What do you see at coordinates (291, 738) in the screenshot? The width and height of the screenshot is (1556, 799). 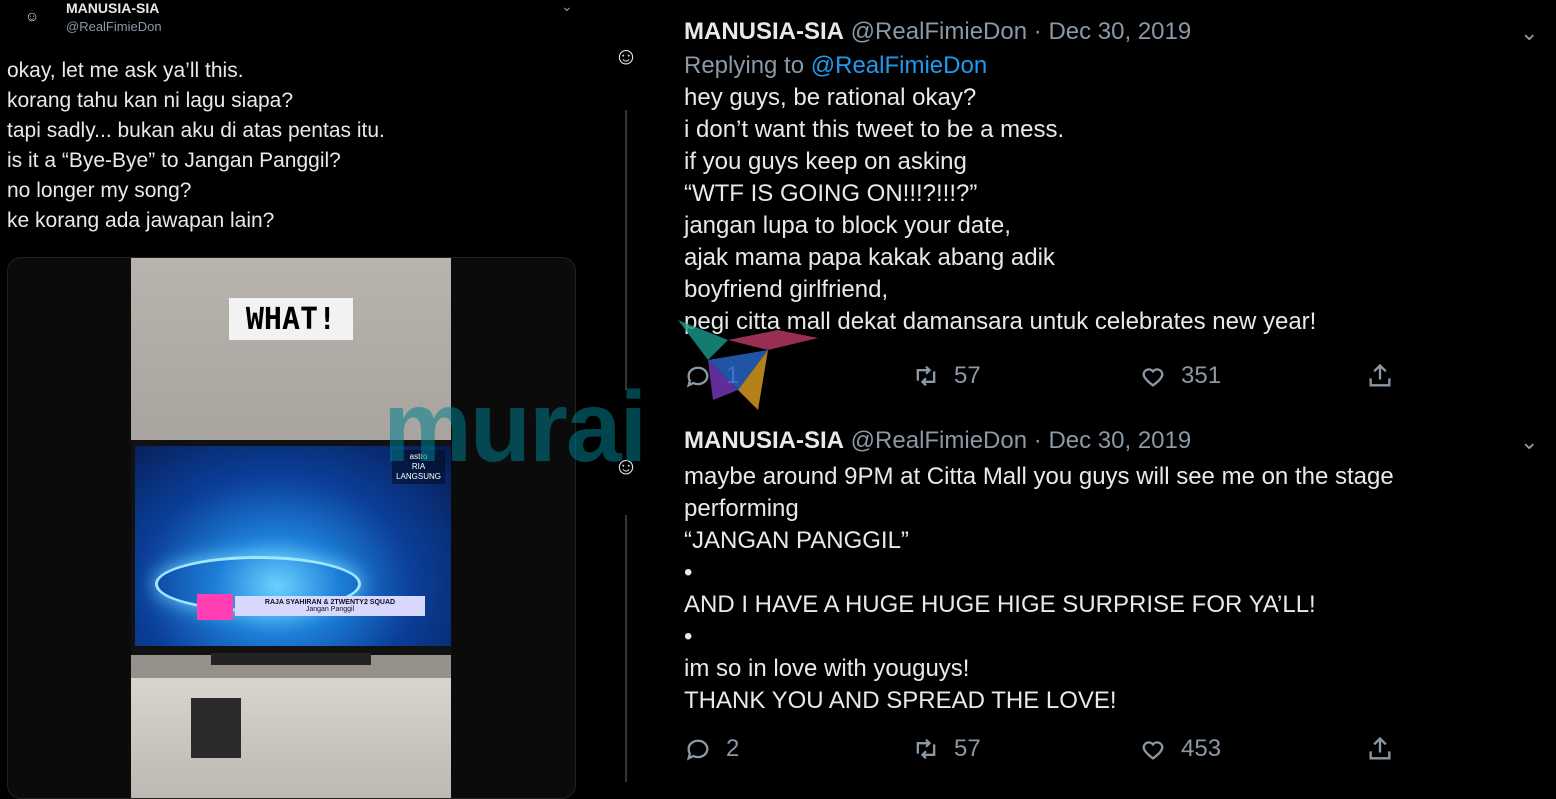 I see `shelf` at bounding box center [291, 738].